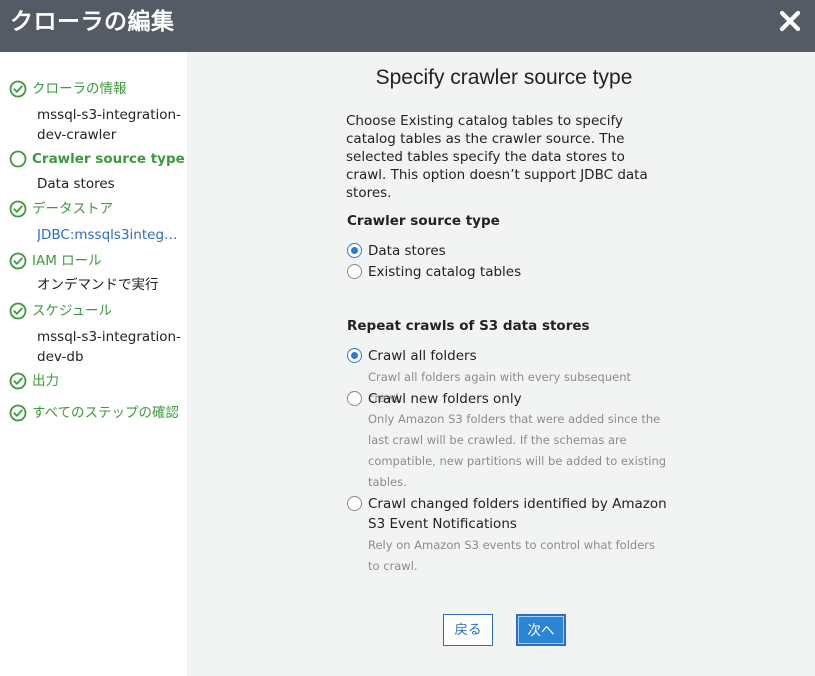 Image resolution: width=815 pixels, height=676 pixels. What do you see at coordinates (79, 89) in the screenshot?
I see `sidebar-step-title: クローラの情報` at bounding box center [79, 89].